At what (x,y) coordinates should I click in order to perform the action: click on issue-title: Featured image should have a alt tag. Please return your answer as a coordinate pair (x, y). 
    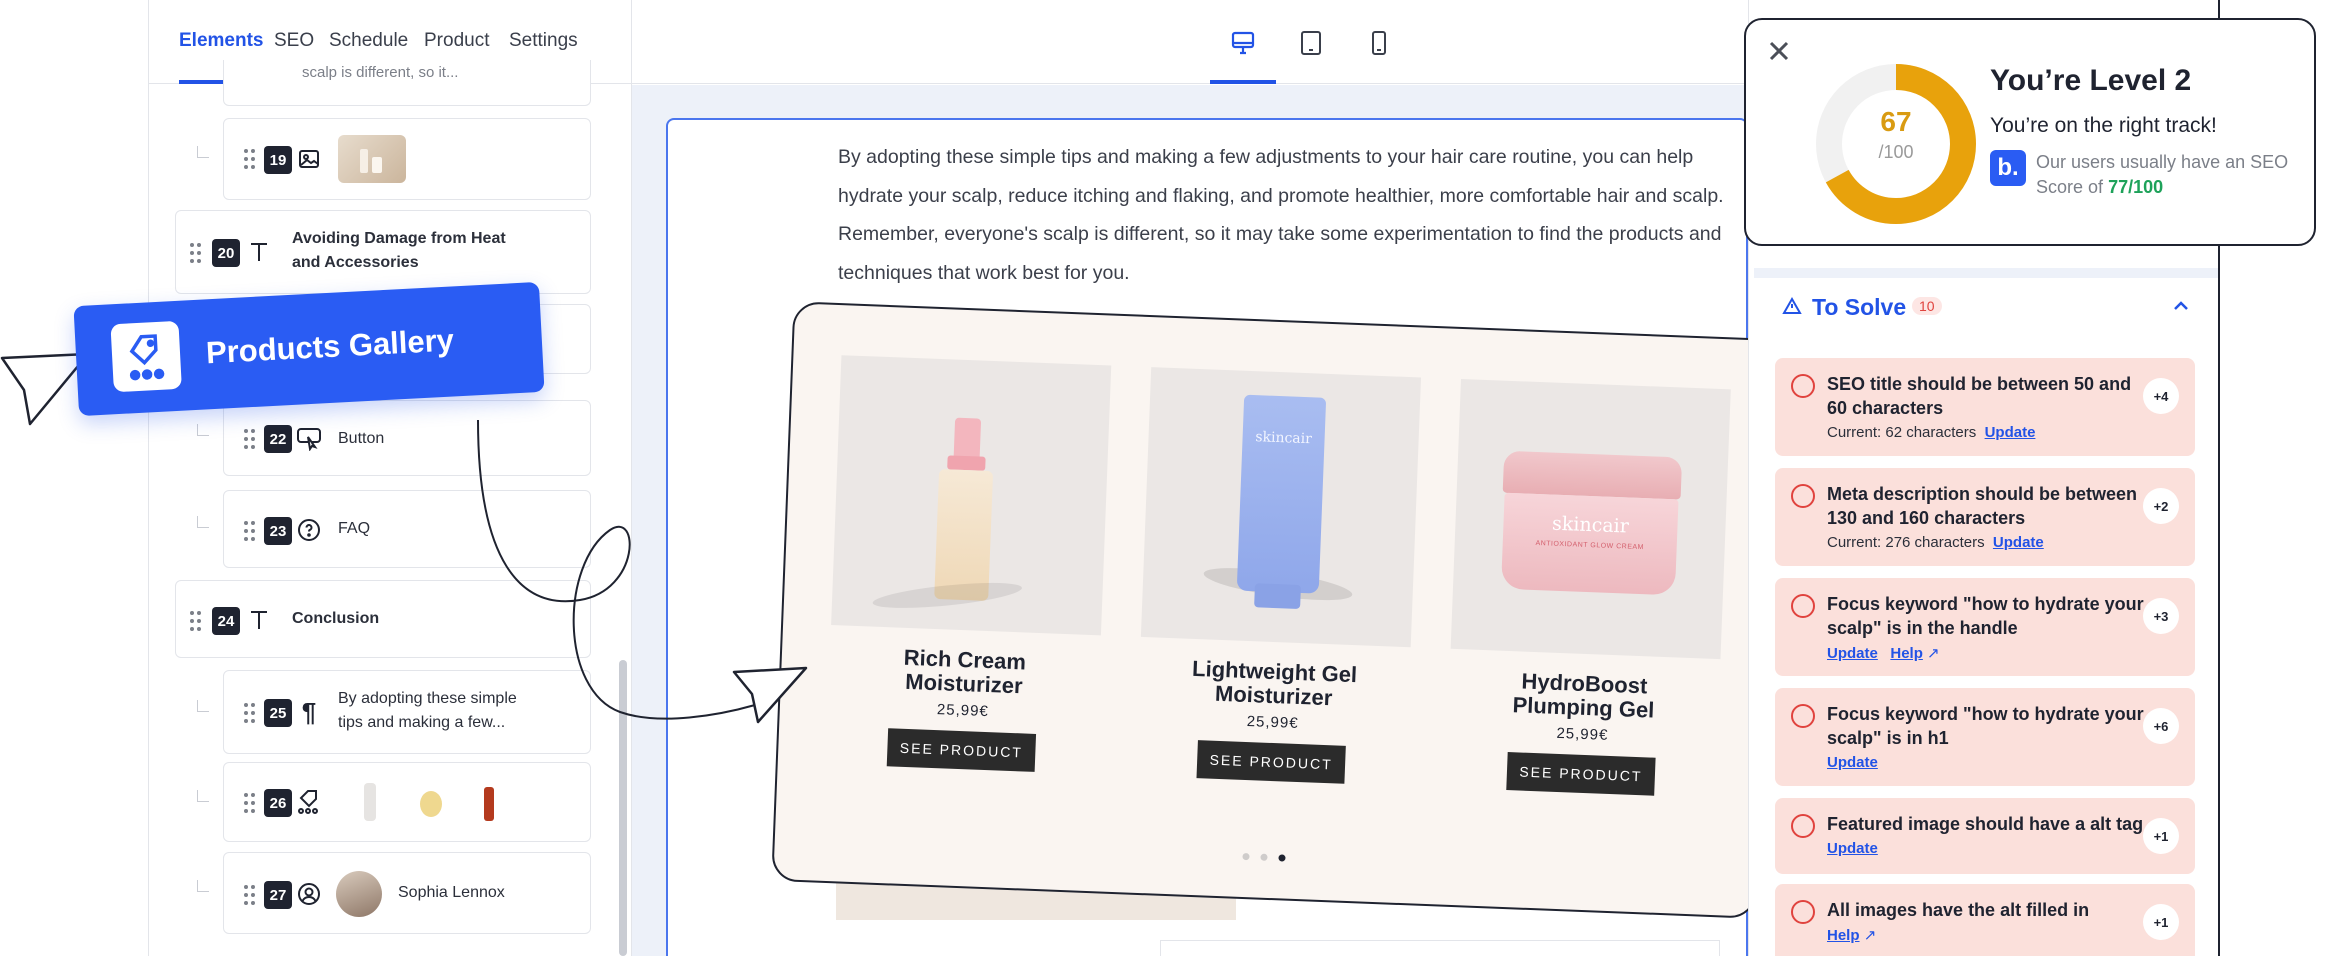
    Looking at the image, I should click on (1985, 824).